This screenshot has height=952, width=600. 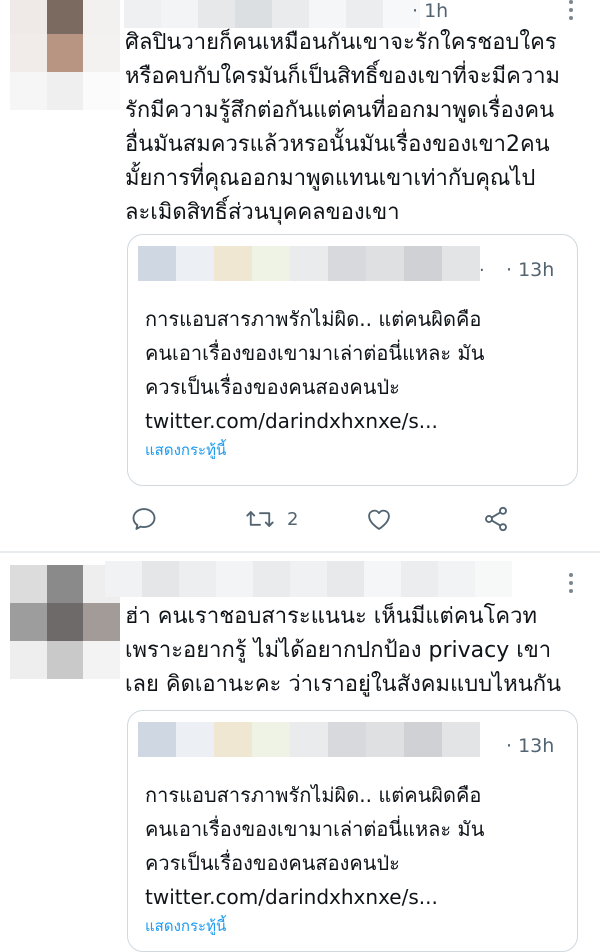 What do you see at coordinates (330, 178) in the screenshot?
I see `tweet-text-line: มั้ยการที่คุณออกมาพูดแทนเขาเท่ากับคุณไป` at bounding box center [330, 178].